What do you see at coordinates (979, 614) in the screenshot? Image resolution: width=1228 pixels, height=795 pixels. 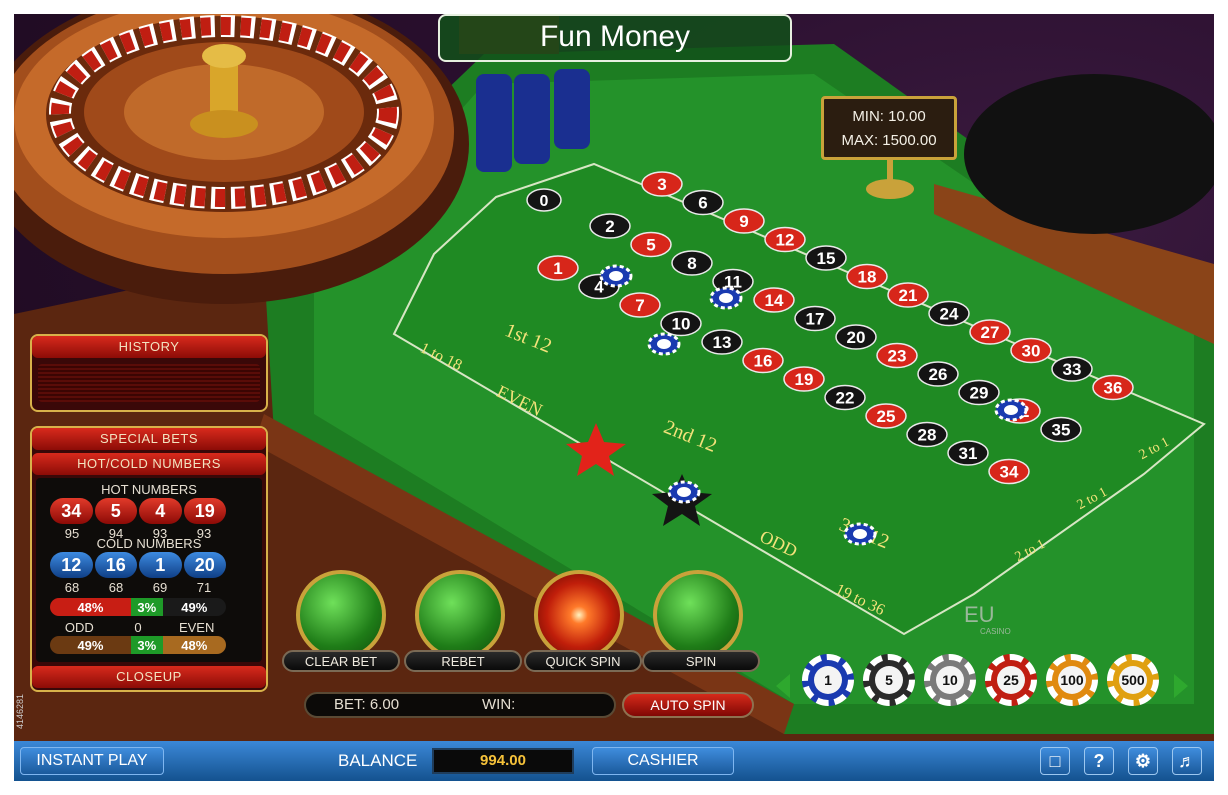 I see `brand-logo: EU` at bounding box center [979, 614].